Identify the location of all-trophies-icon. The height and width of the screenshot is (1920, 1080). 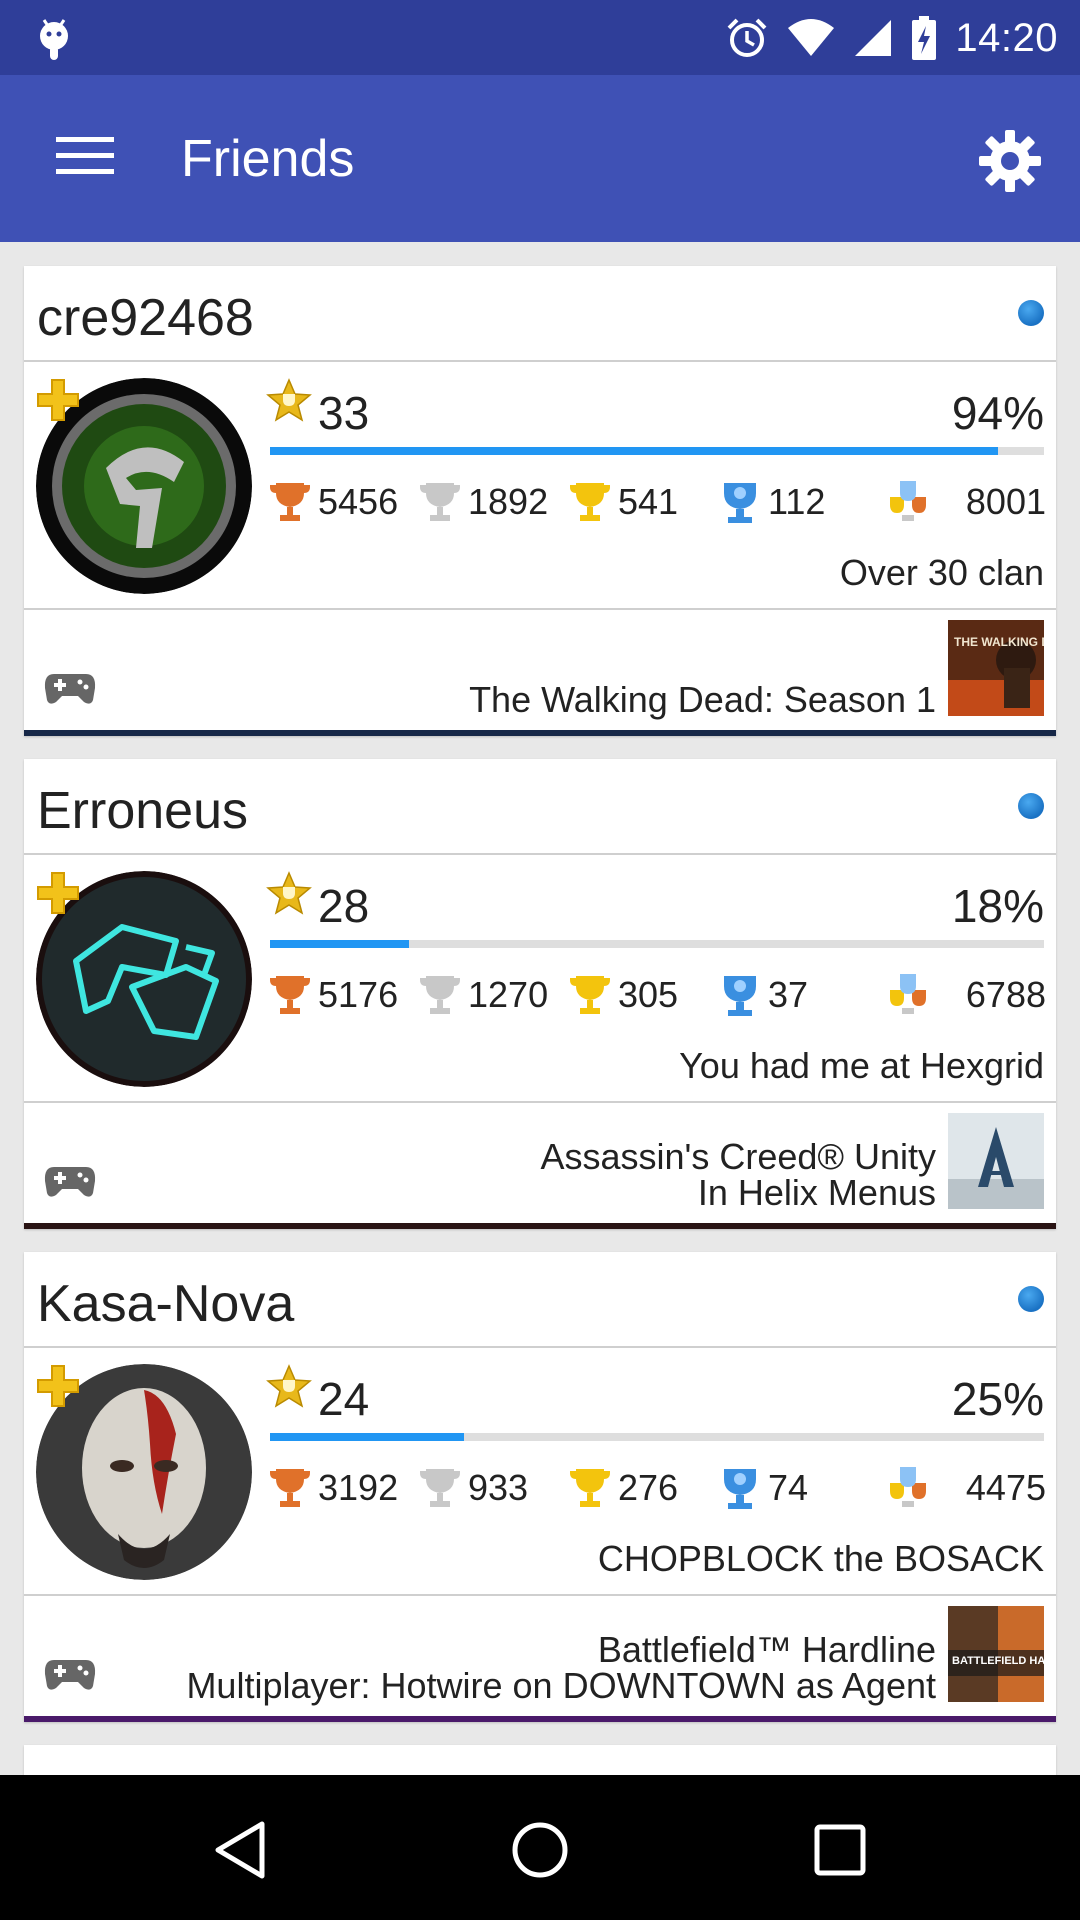
(908, 501).